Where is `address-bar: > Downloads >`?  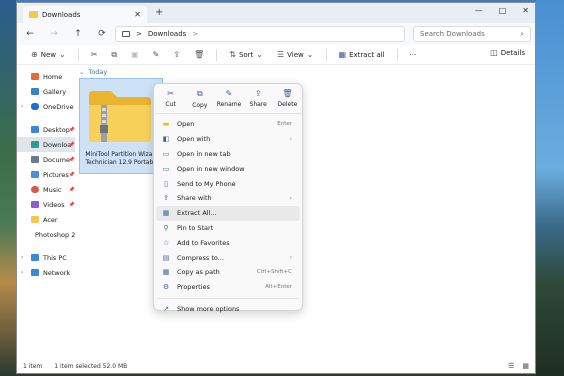
address-bar: > Downloads > is located at coordinates (260, 34).